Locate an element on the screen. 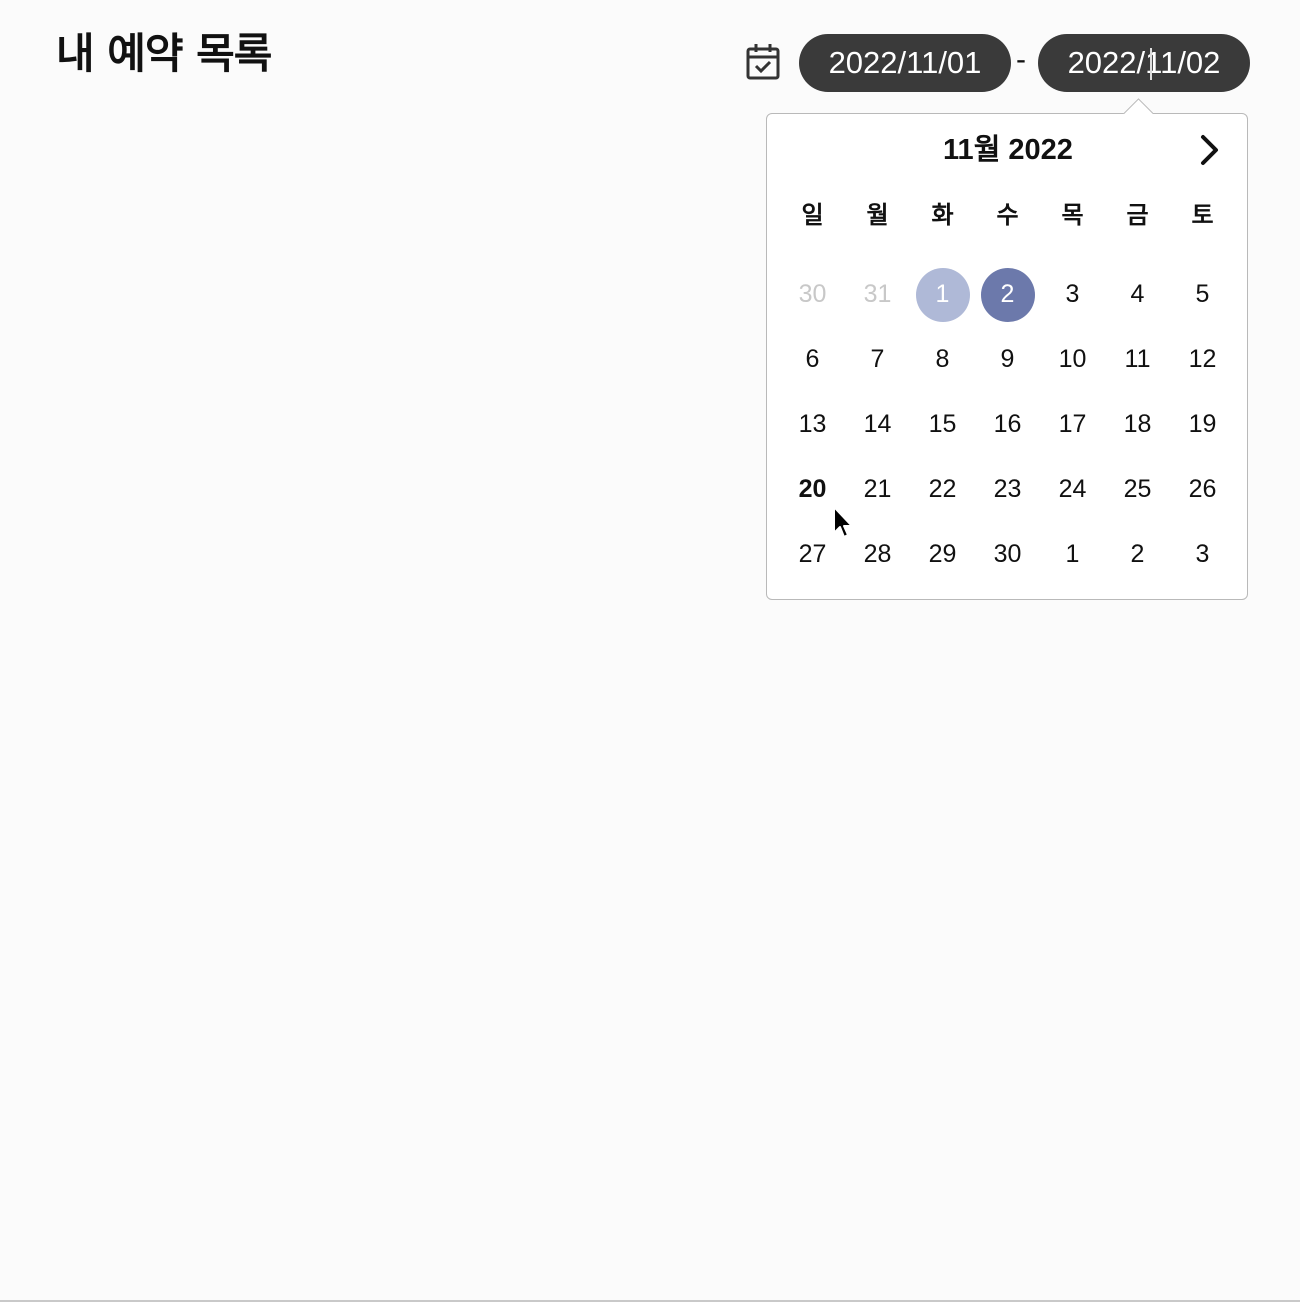  calendar-day: 12 is located at coordinates (1202, 359).